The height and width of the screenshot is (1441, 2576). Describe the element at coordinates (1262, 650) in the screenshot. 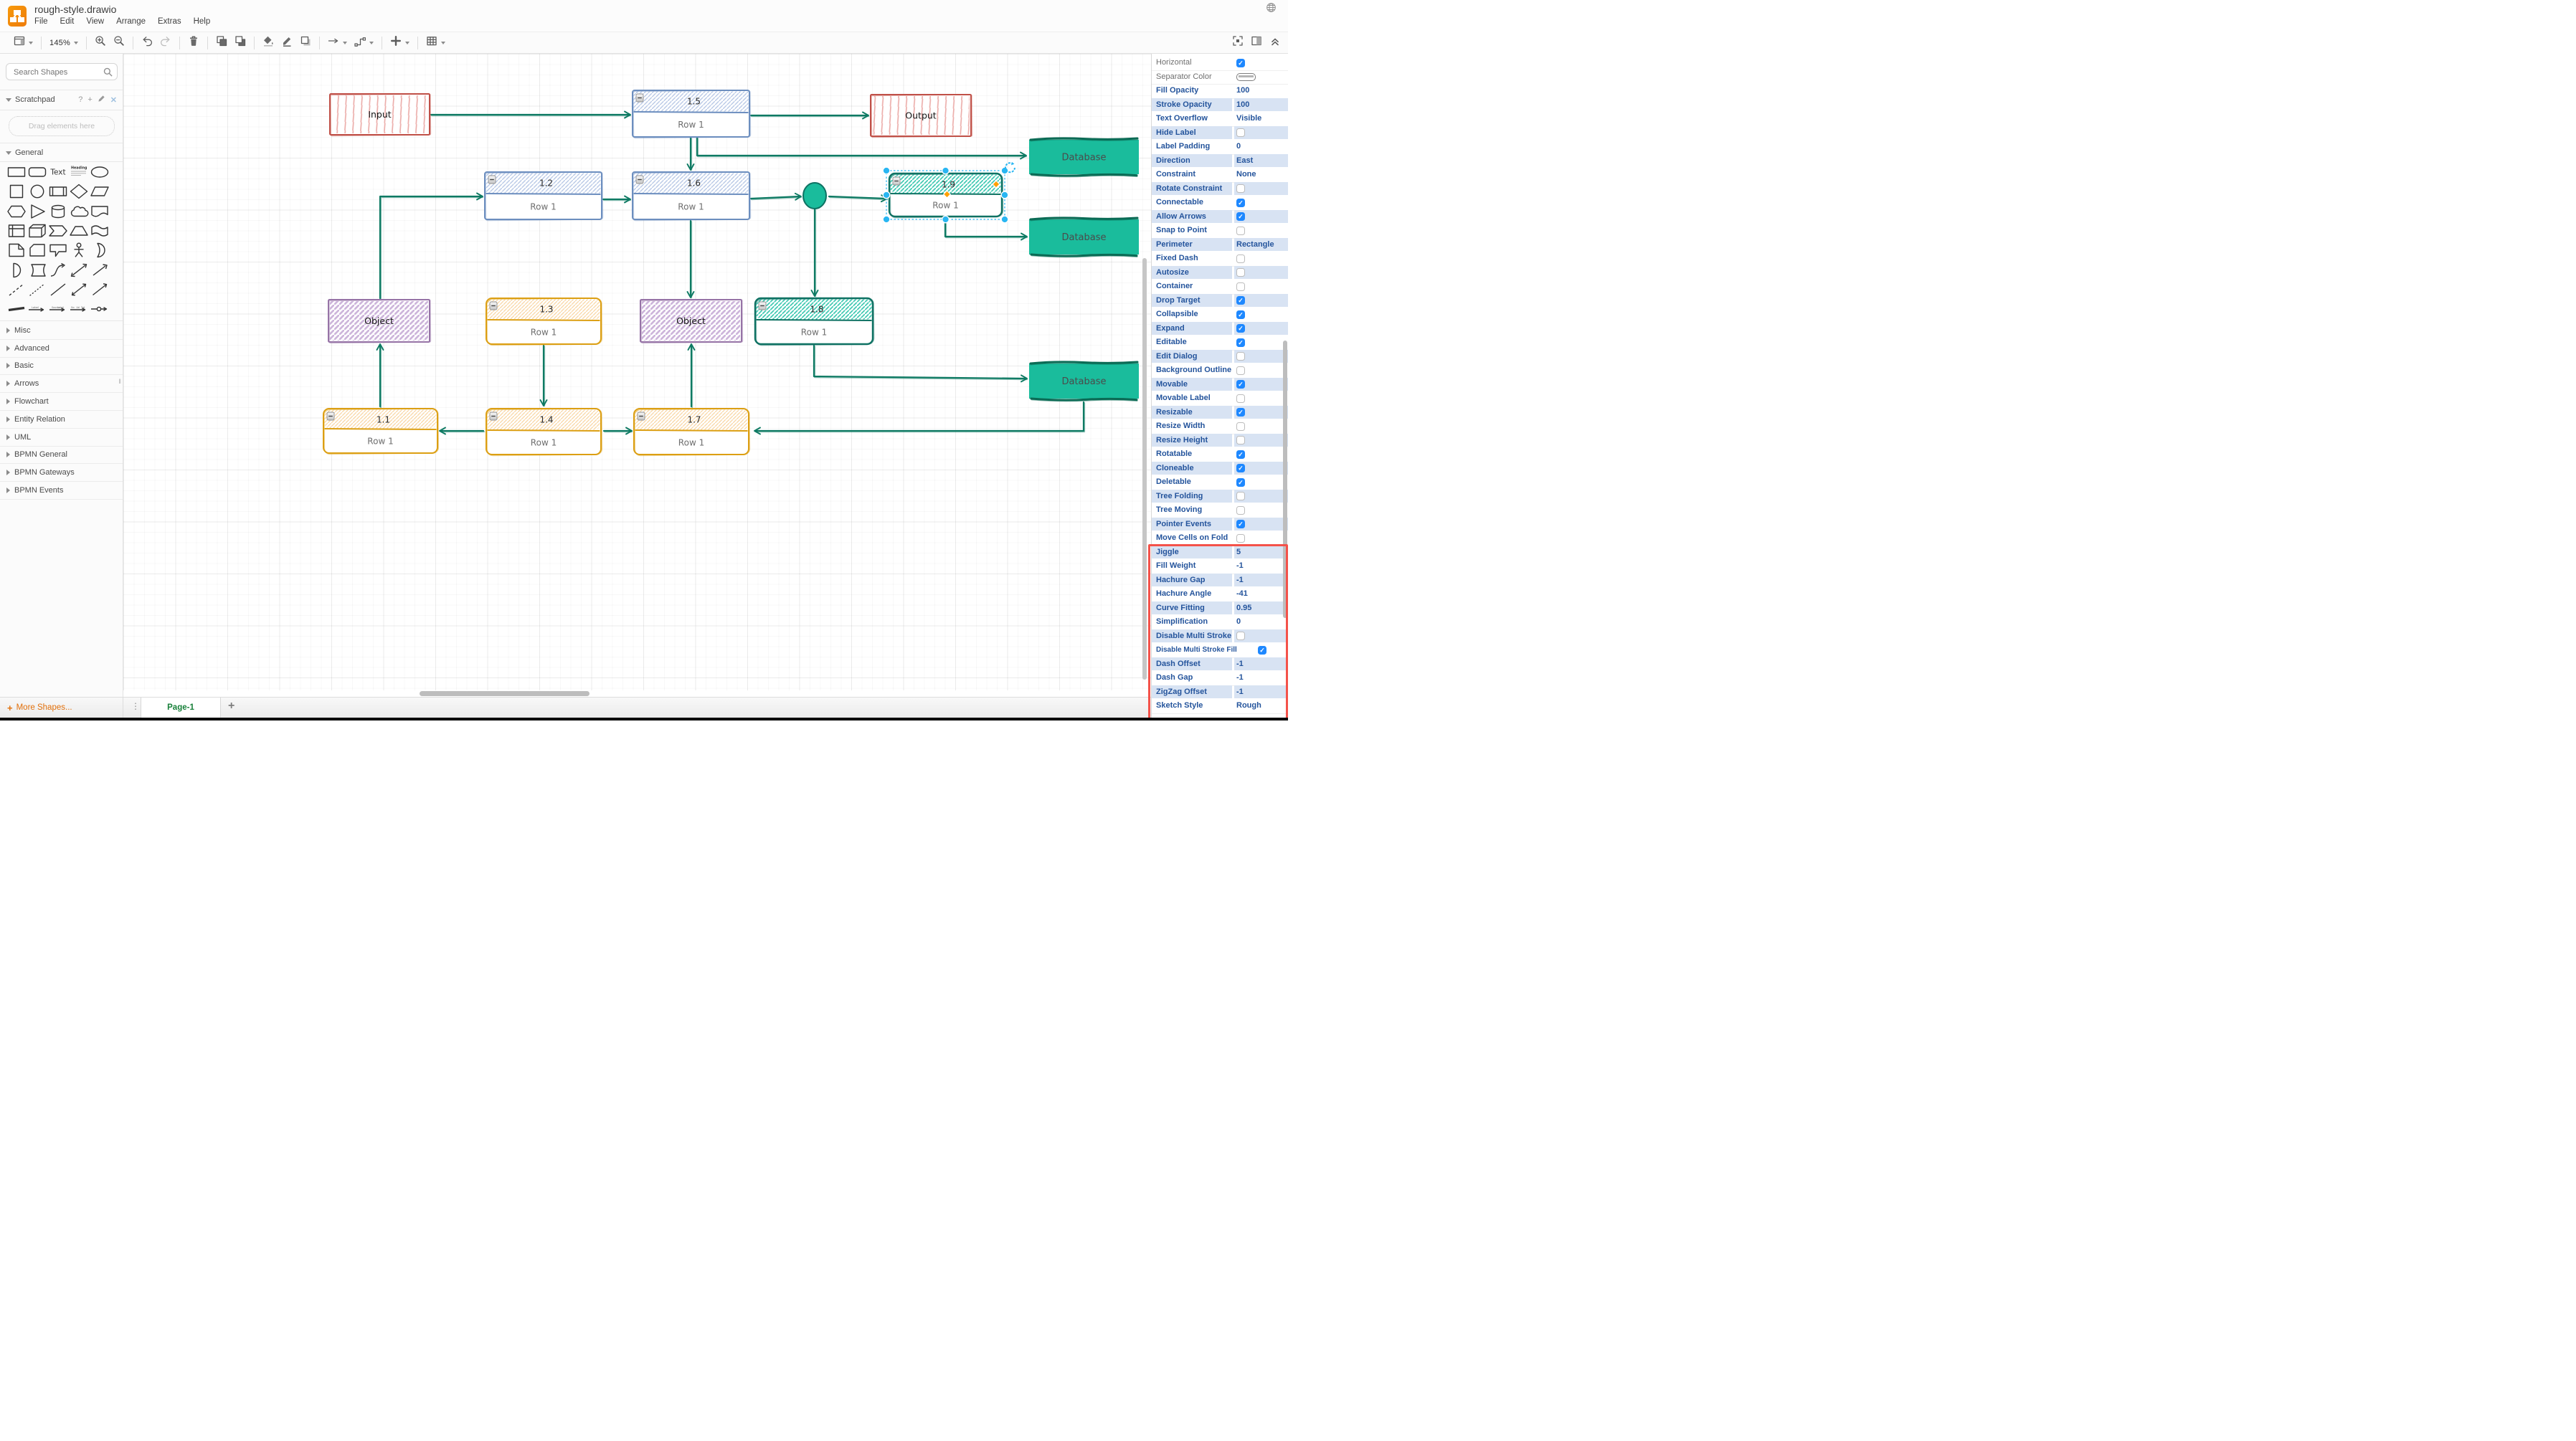

I see `checkbox-disable-multi-stroke-fill: ✓` at that location.